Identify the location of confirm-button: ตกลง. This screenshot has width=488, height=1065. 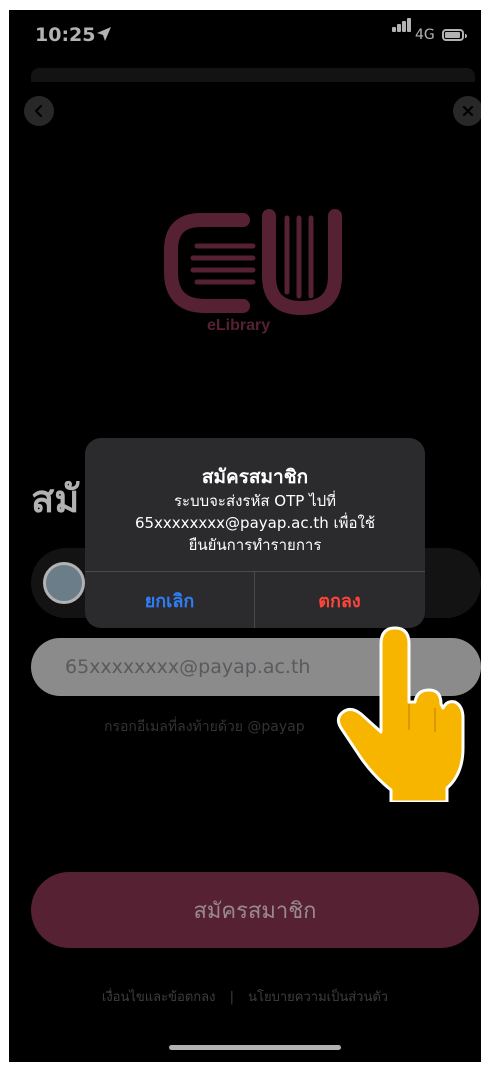
(339, 600).